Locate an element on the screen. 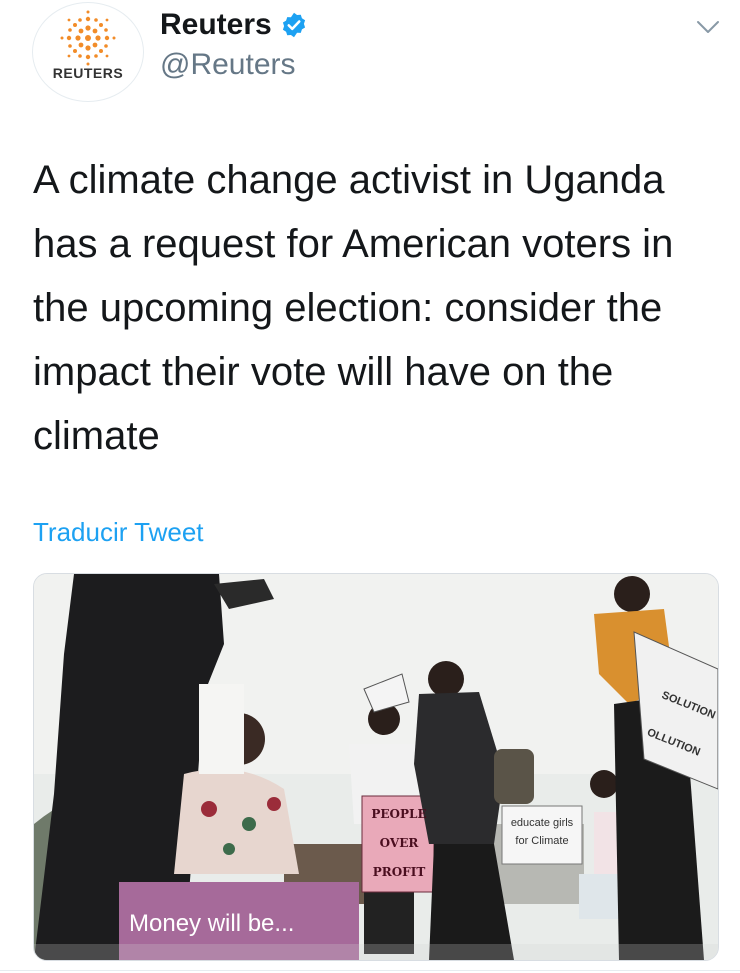 The width and height of the screenshot is (740, 973). verified-badge-icon is located at coordinates (293, 25).